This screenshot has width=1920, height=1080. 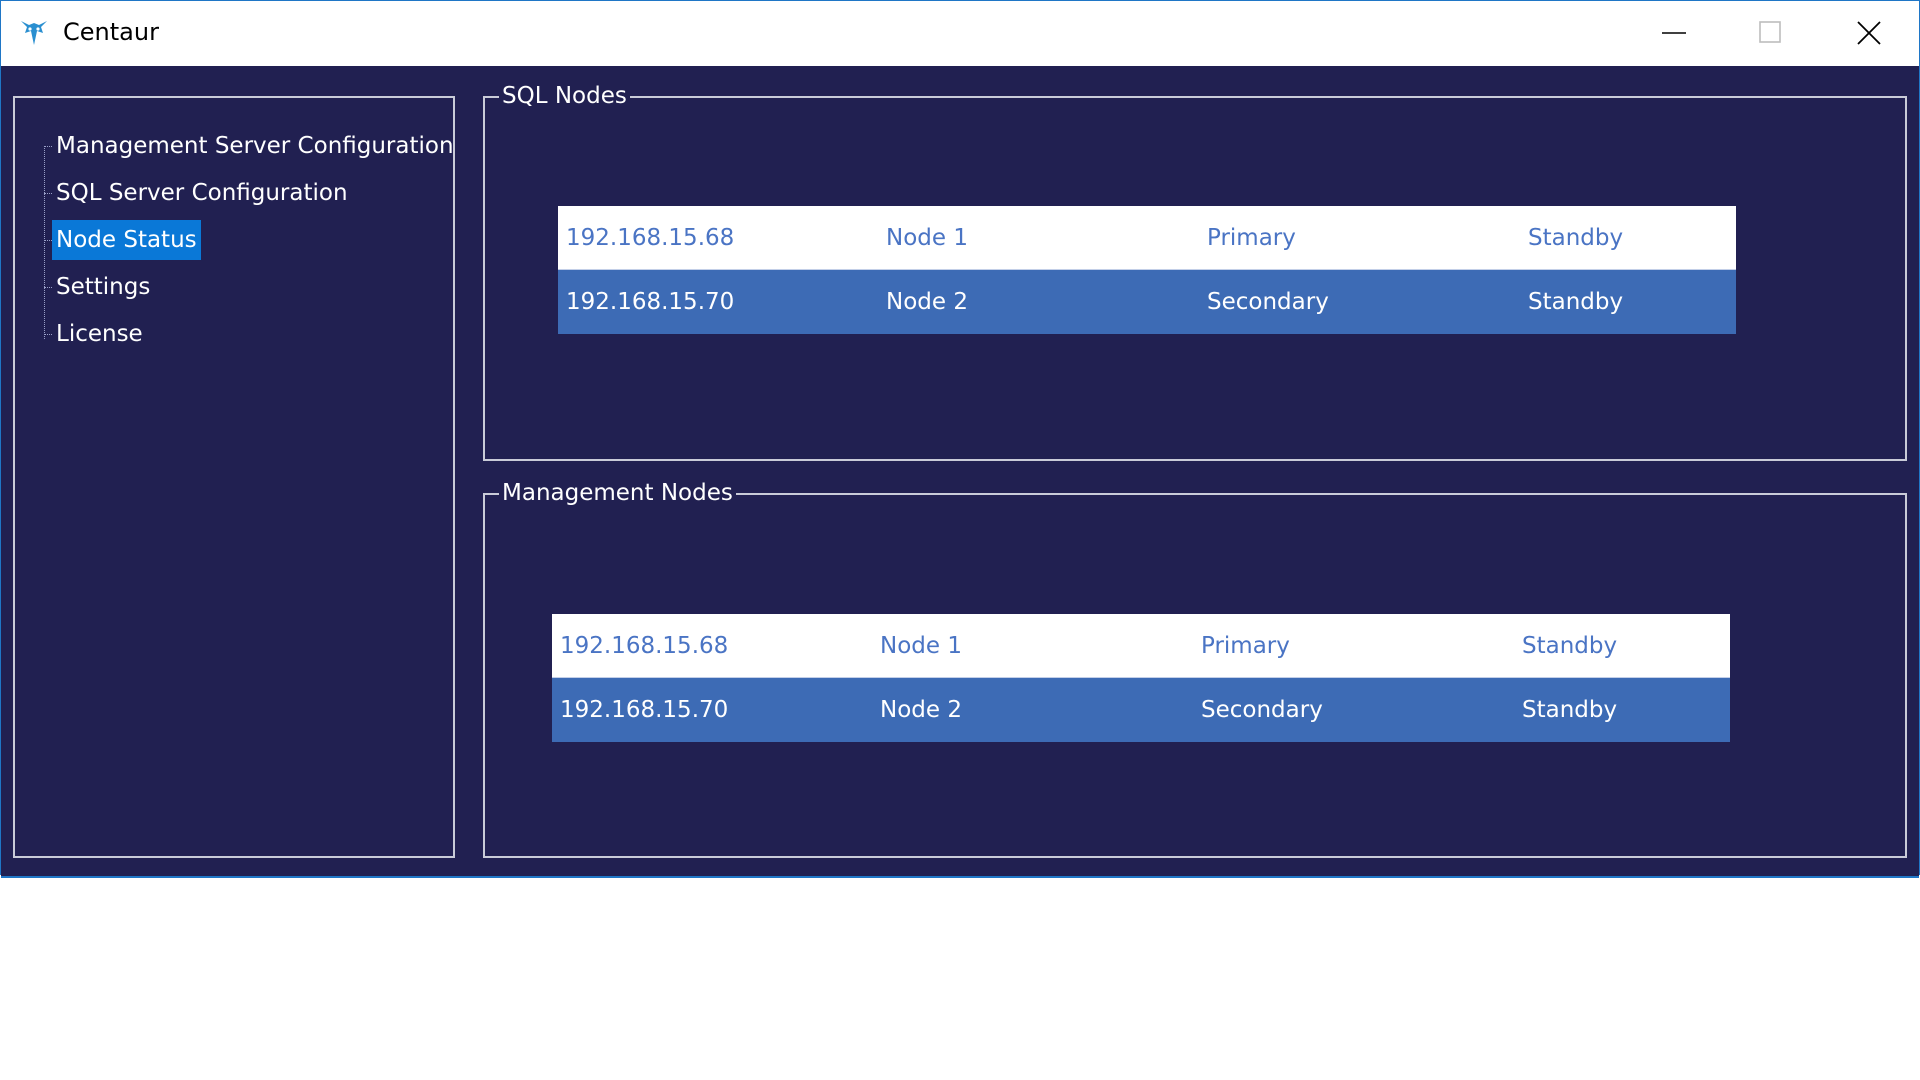 I want to click on close-button, so click(x=1869, y=33).